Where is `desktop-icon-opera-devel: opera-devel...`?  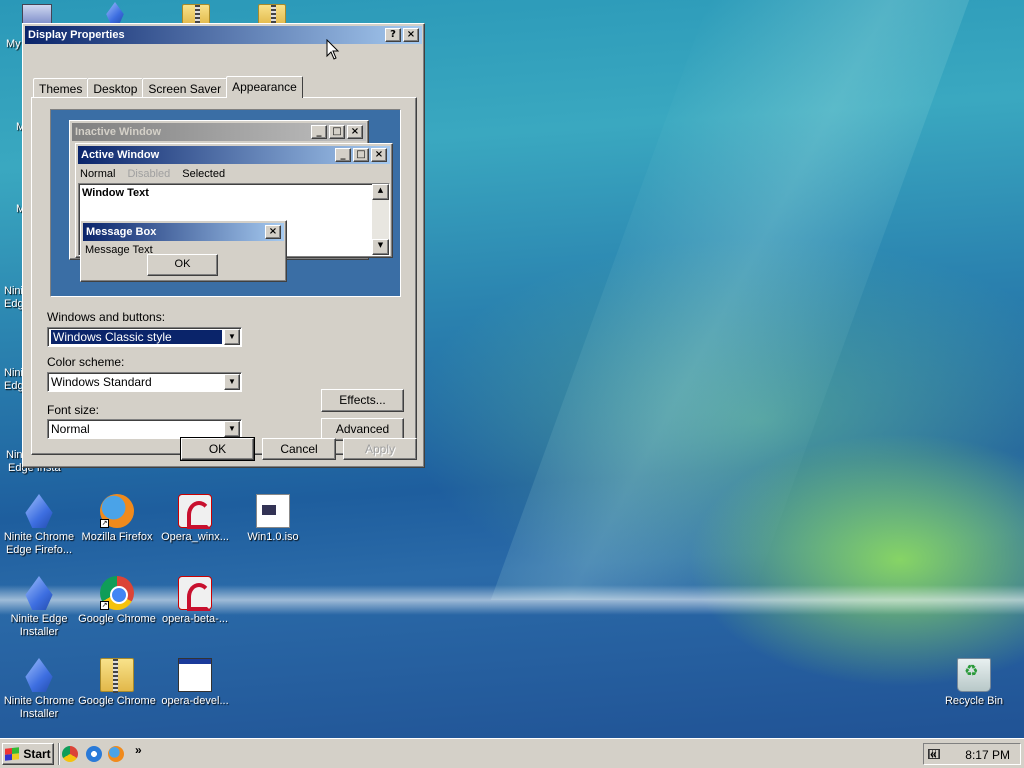
desktop-icon-opera-devel: opera-devel... is located at coordinates (195, 683).